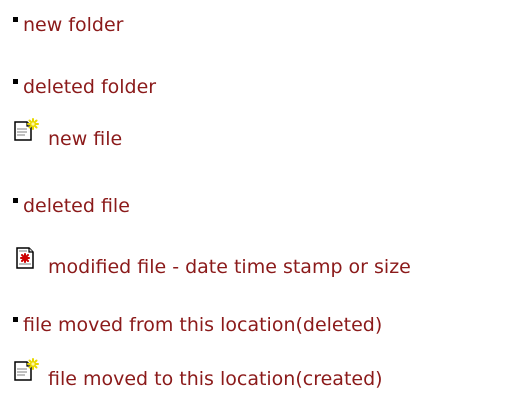 The height and width of the screenshot is (406, 514). Describe the element at coordinates (26, 259) in the screenshot. I see `modified-file-icon` at that location.